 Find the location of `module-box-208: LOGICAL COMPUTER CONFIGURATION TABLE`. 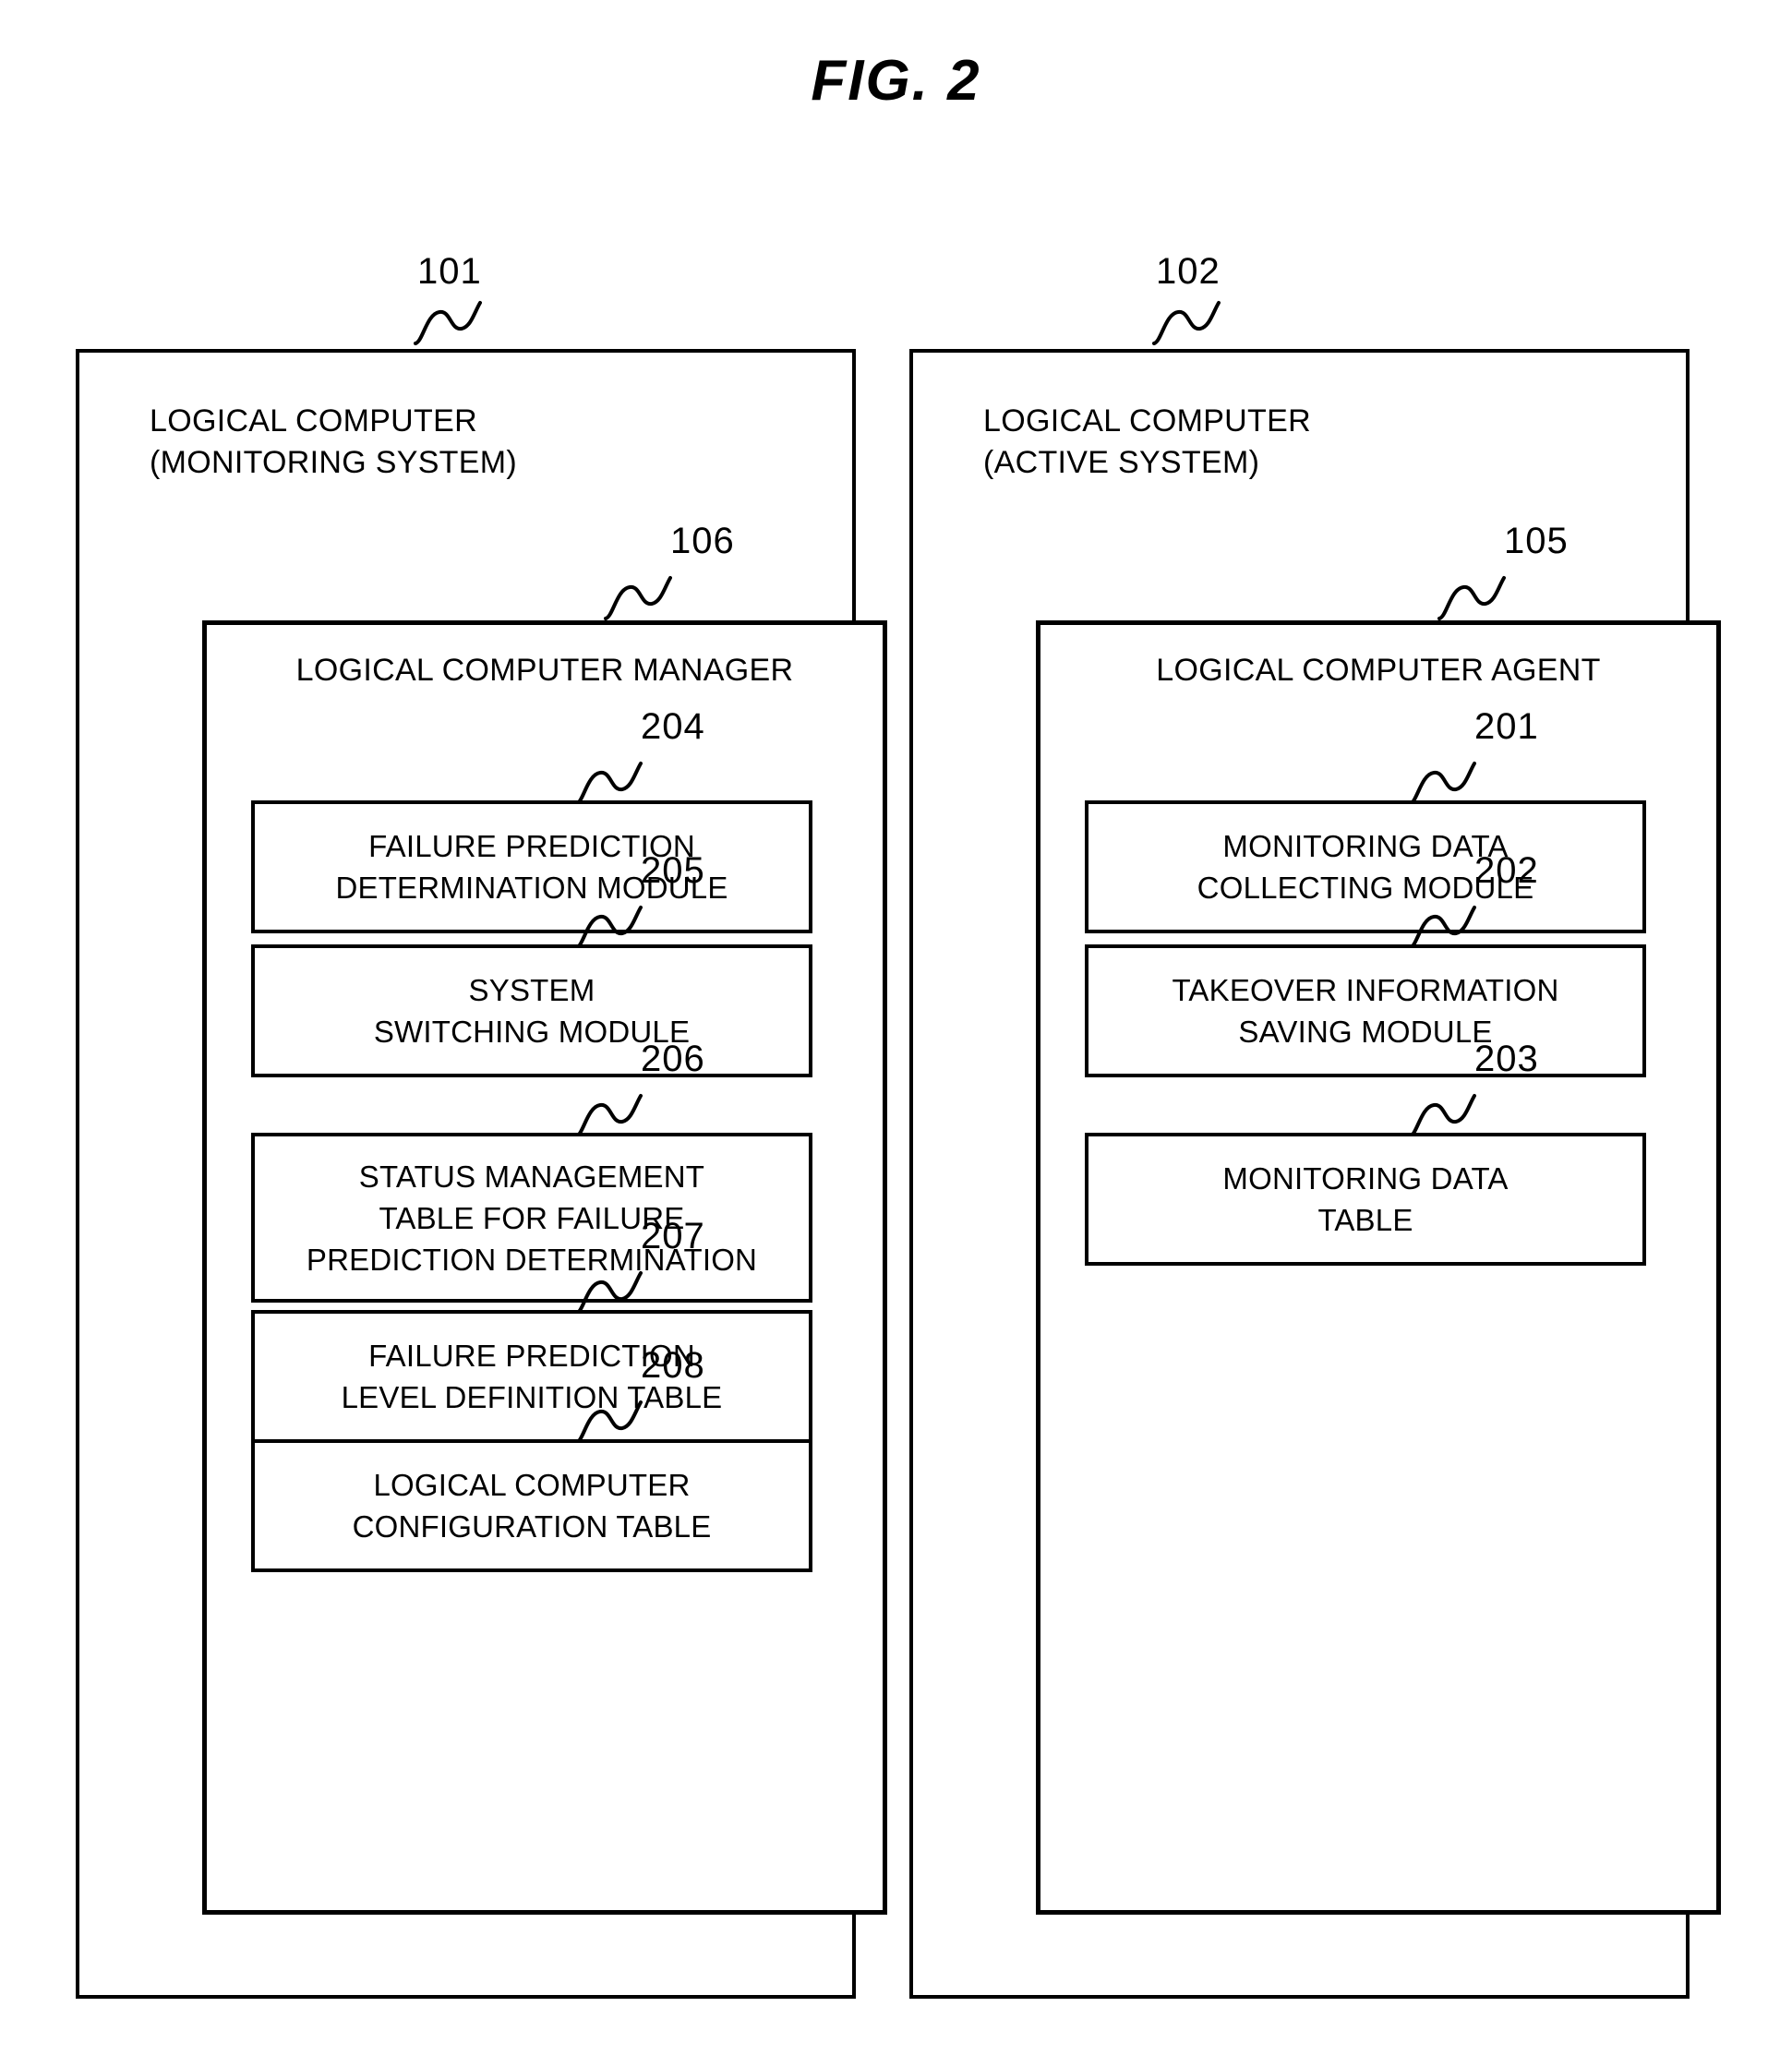

module-box-208: LOGICAL COMPUTER CONFIGURATION TABLE is located at coordinates (531, 1505).